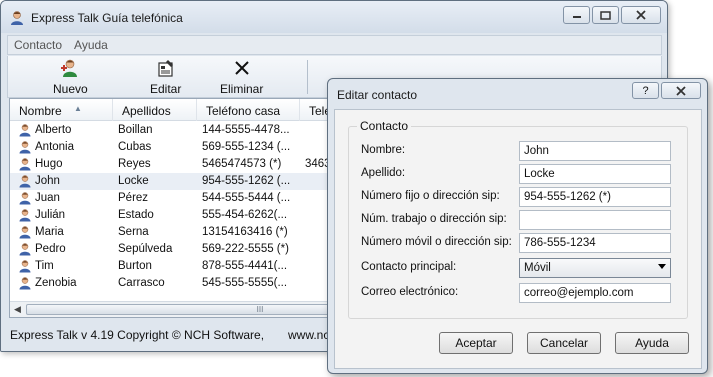 The height and width of the screenshot is (377, 713). What do you see at coordinates (78, 108) in the screenshot?
I see `sort-ascending-icon: ▲` at bounding box center [78, 108].